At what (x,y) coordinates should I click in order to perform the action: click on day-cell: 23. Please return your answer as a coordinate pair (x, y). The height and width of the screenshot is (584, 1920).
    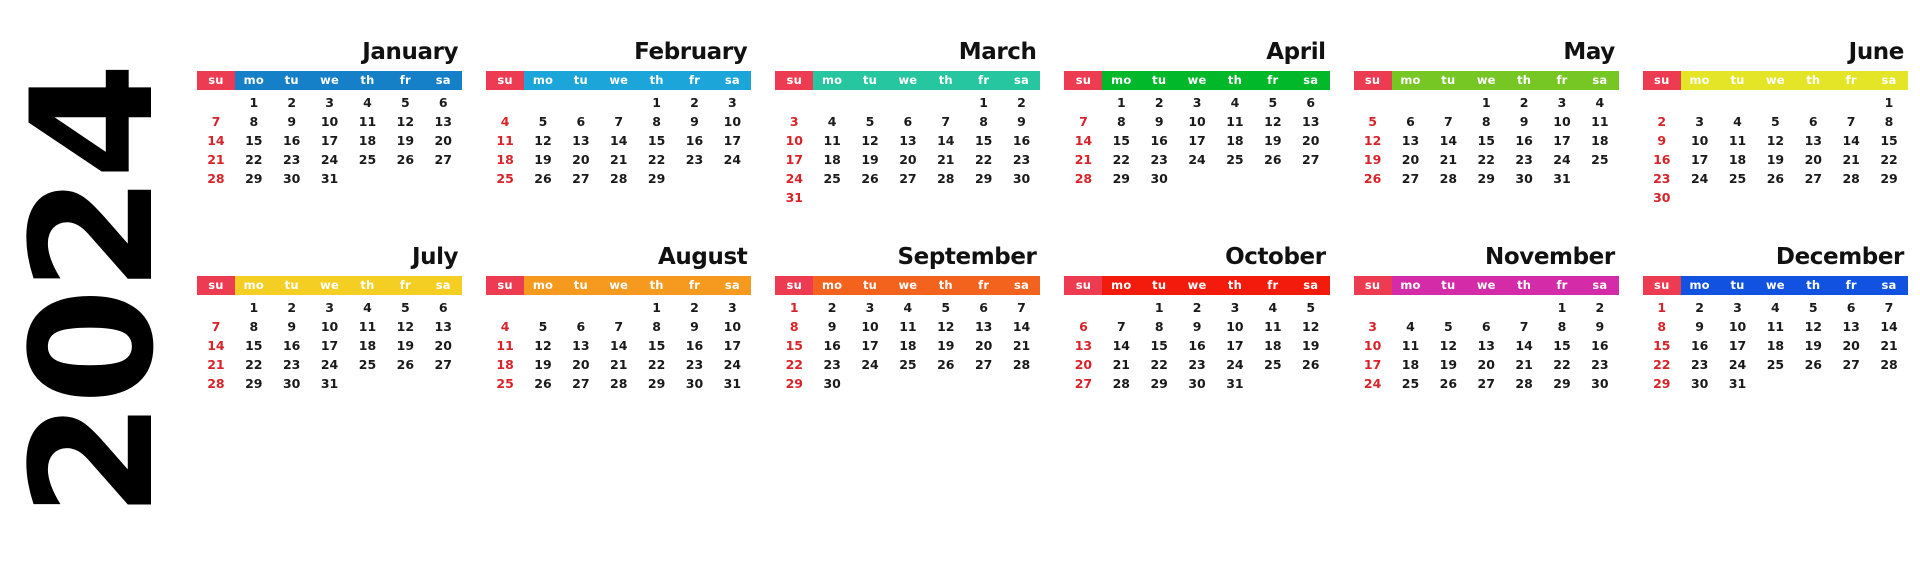
    Looking at the image, I should click on (292, 364).